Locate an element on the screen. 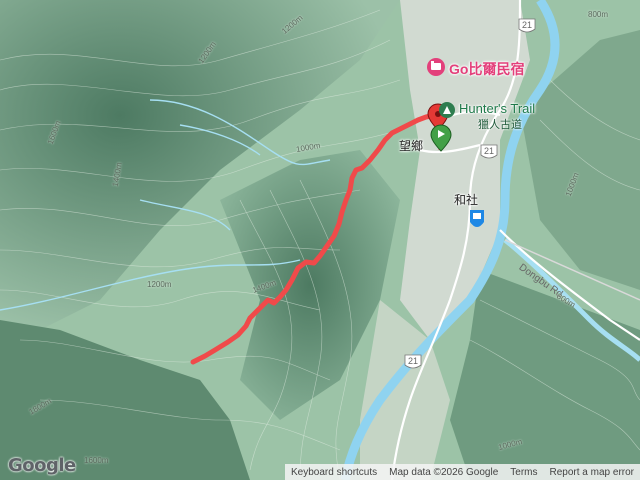 The image size is (640, 480). trail-name-label: Hunter's Trail is located at coordinates (497, 108).